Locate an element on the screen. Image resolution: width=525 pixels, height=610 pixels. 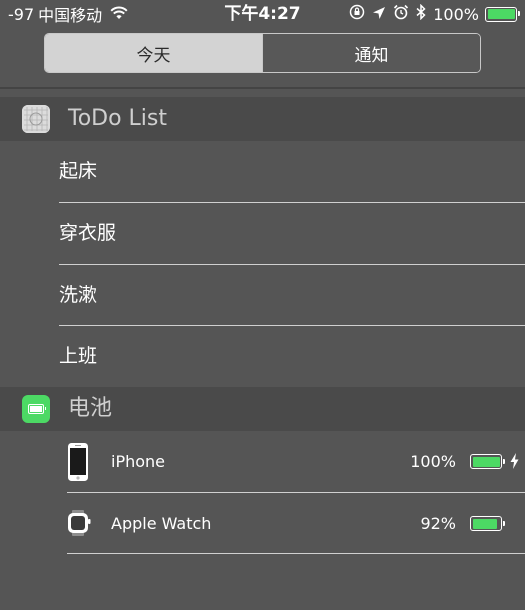
device-battery-percent: 100% is located at coordinates (433, 461).